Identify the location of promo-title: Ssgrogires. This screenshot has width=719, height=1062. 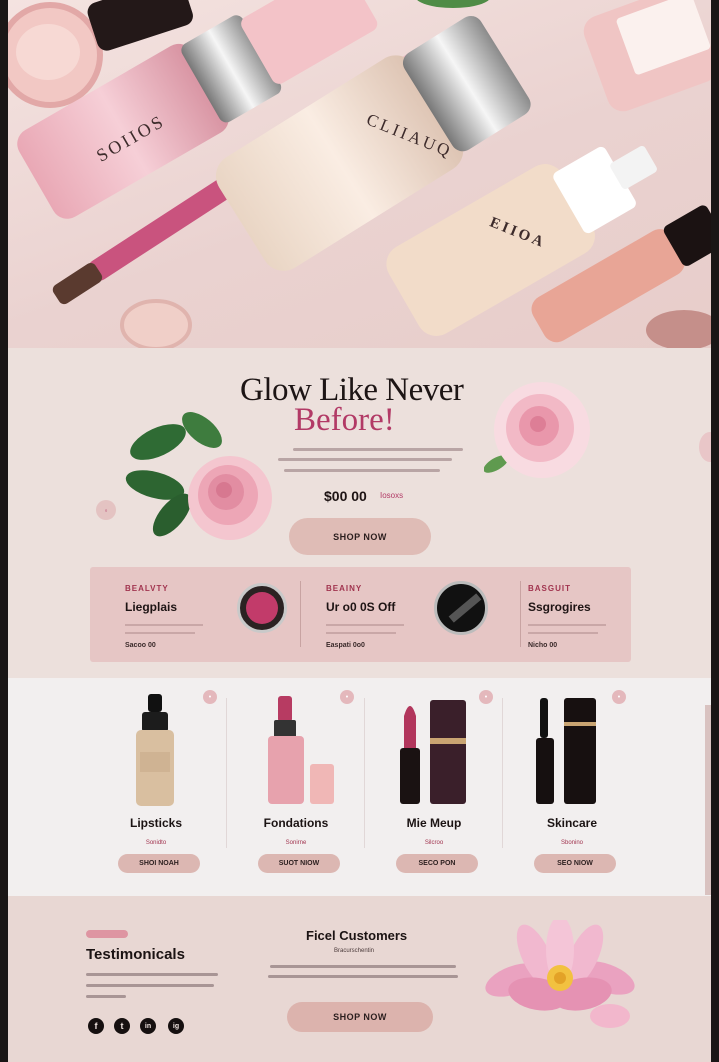
(559, 607).